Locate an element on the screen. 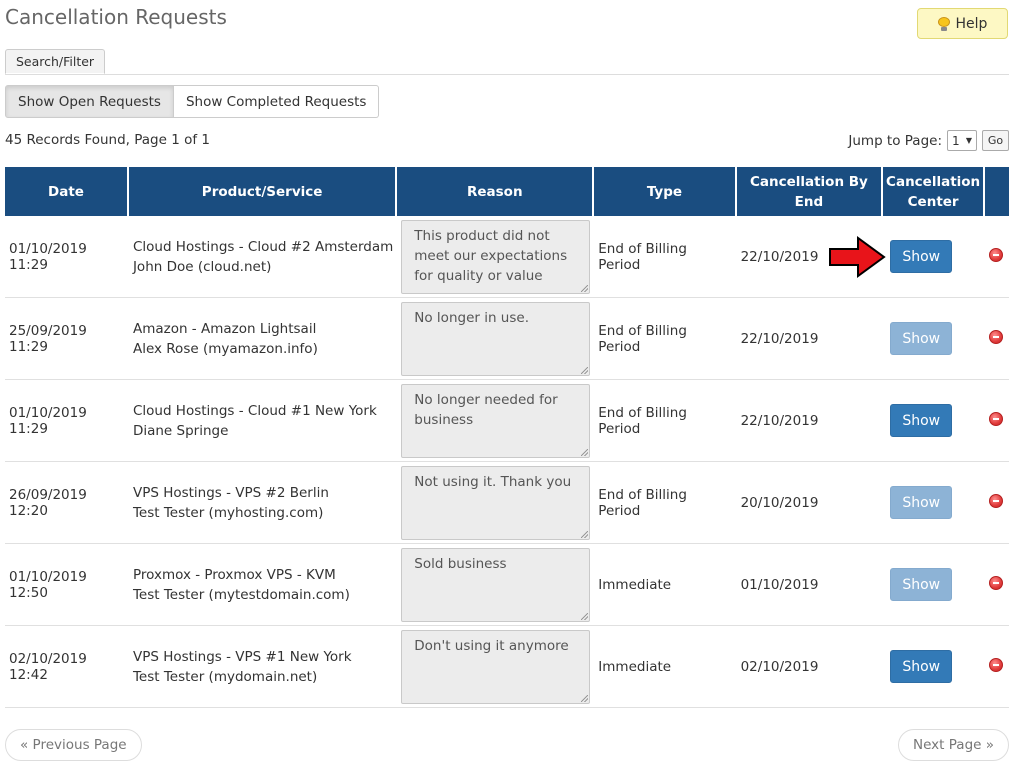 The height and width of the screenshot is (774, 1020). reason-textarea: Sold business is located at coordinates (496, 584).